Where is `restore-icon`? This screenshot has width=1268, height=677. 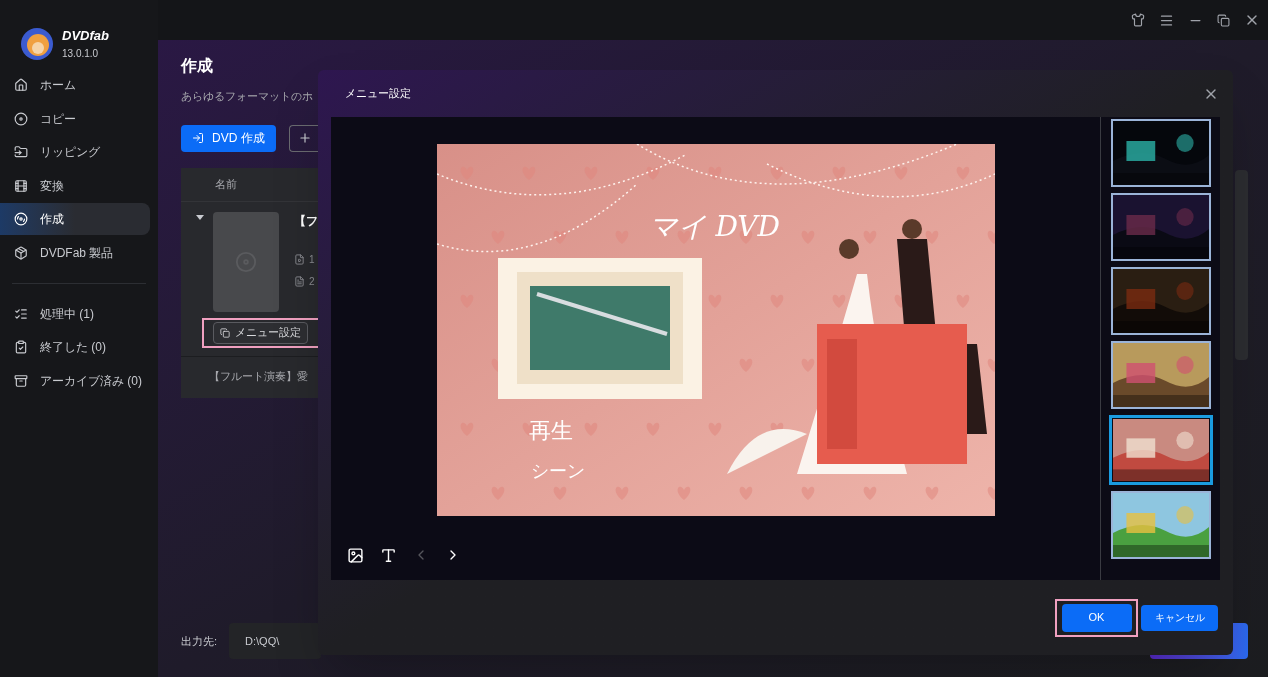 restore-icon is located at coordinates (1223, 20).